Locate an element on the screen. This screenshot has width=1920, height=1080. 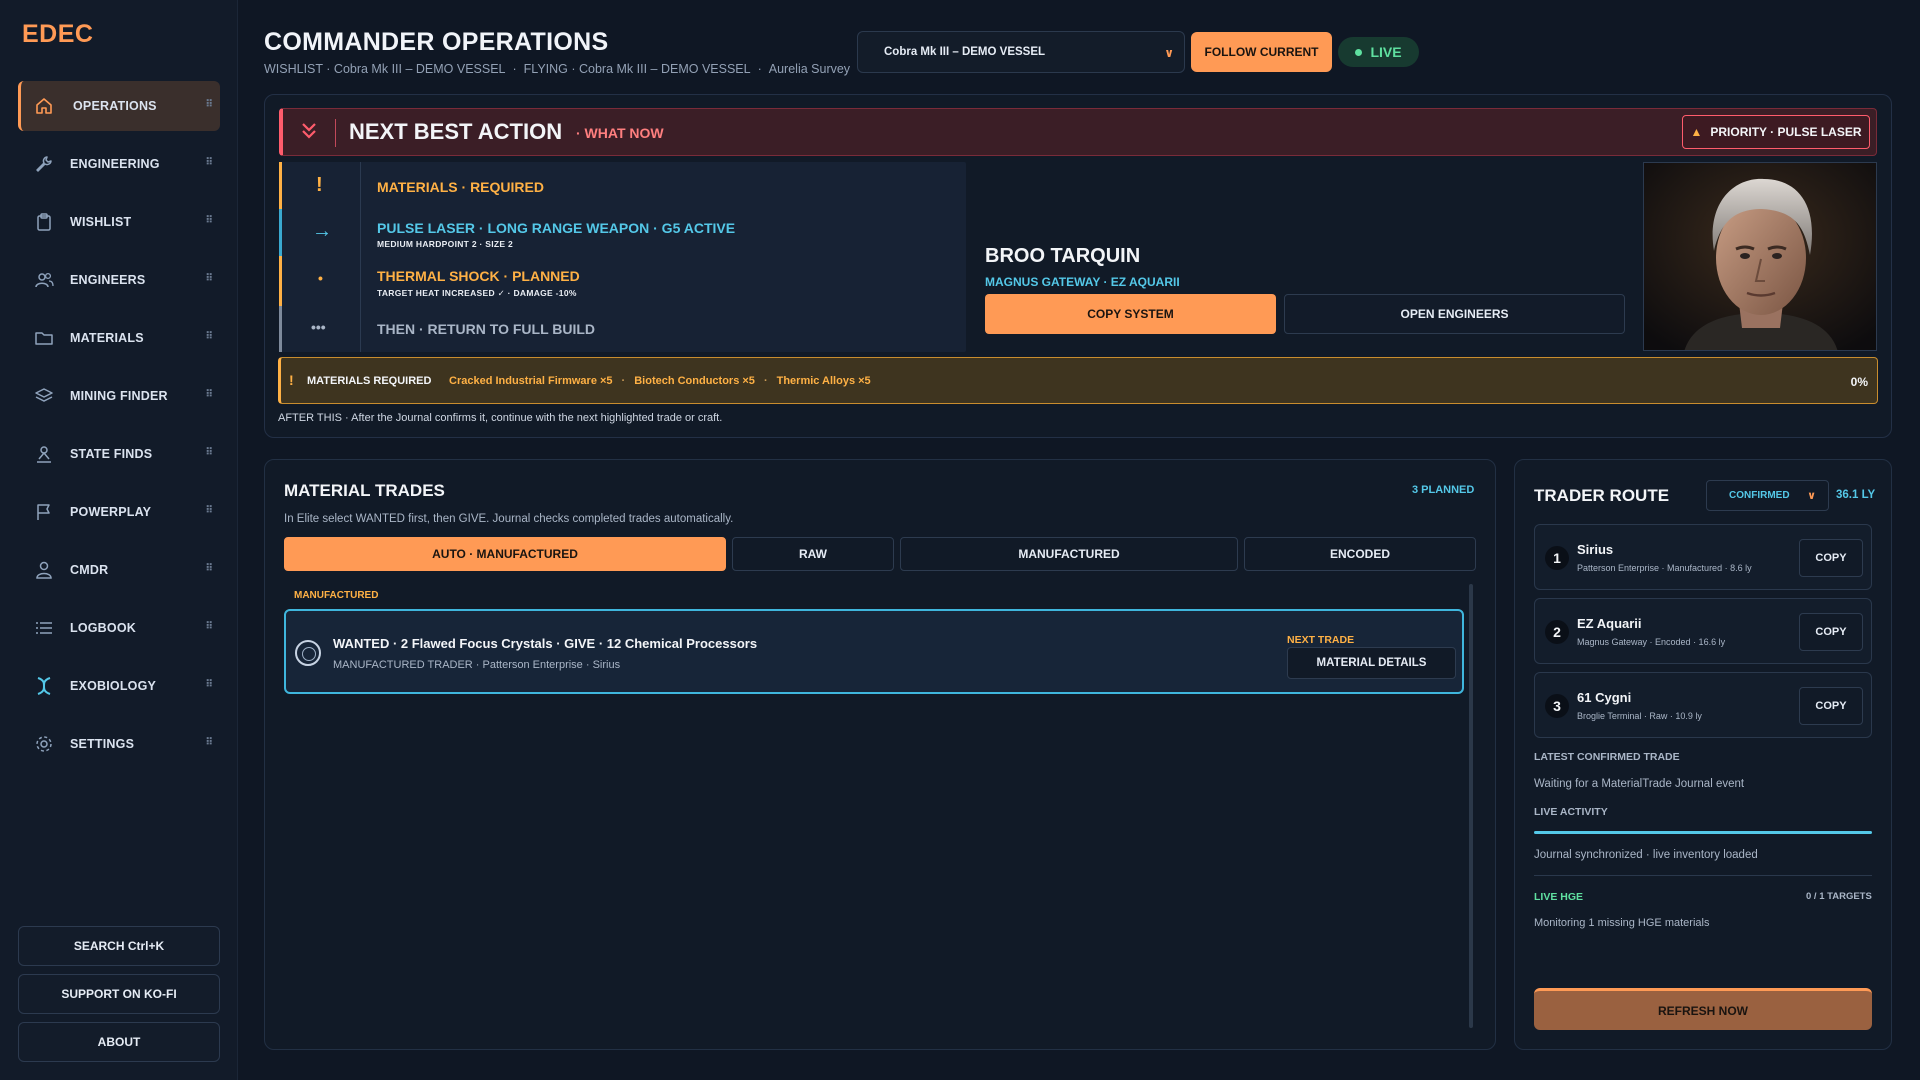
open-engineers-button: OPEN ENGINEERS is located at coordinates (1454, 314).